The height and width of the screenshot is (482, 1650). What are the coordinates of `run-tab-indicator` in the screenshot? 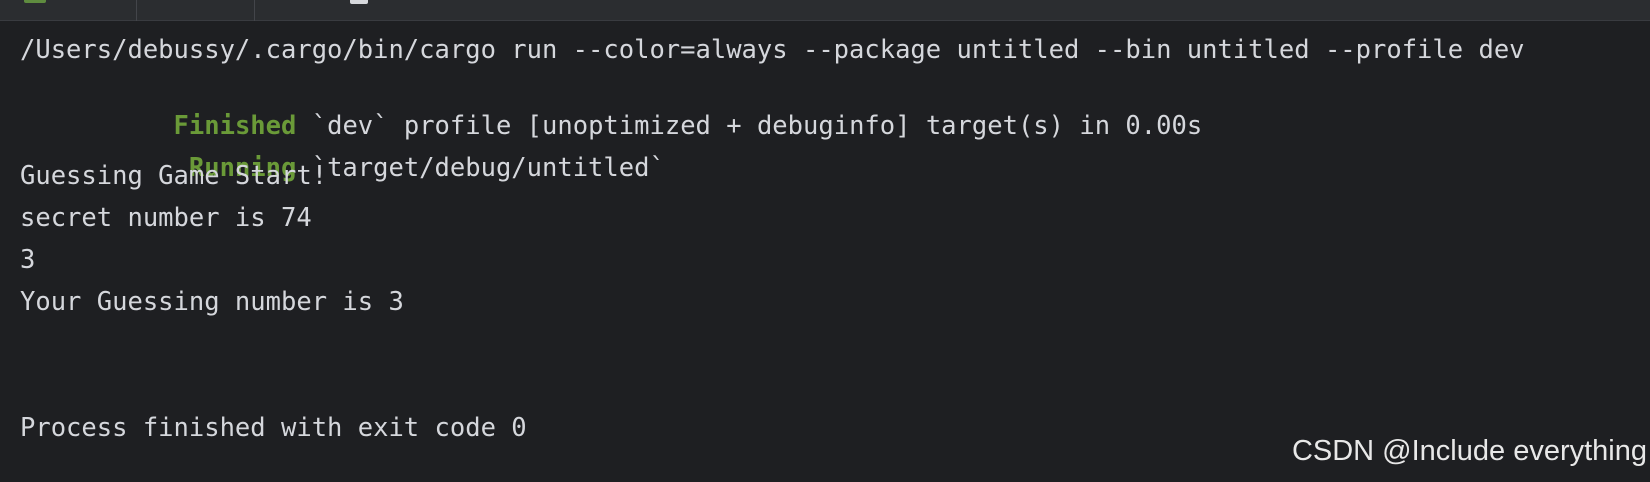 It's located at (35, 1).